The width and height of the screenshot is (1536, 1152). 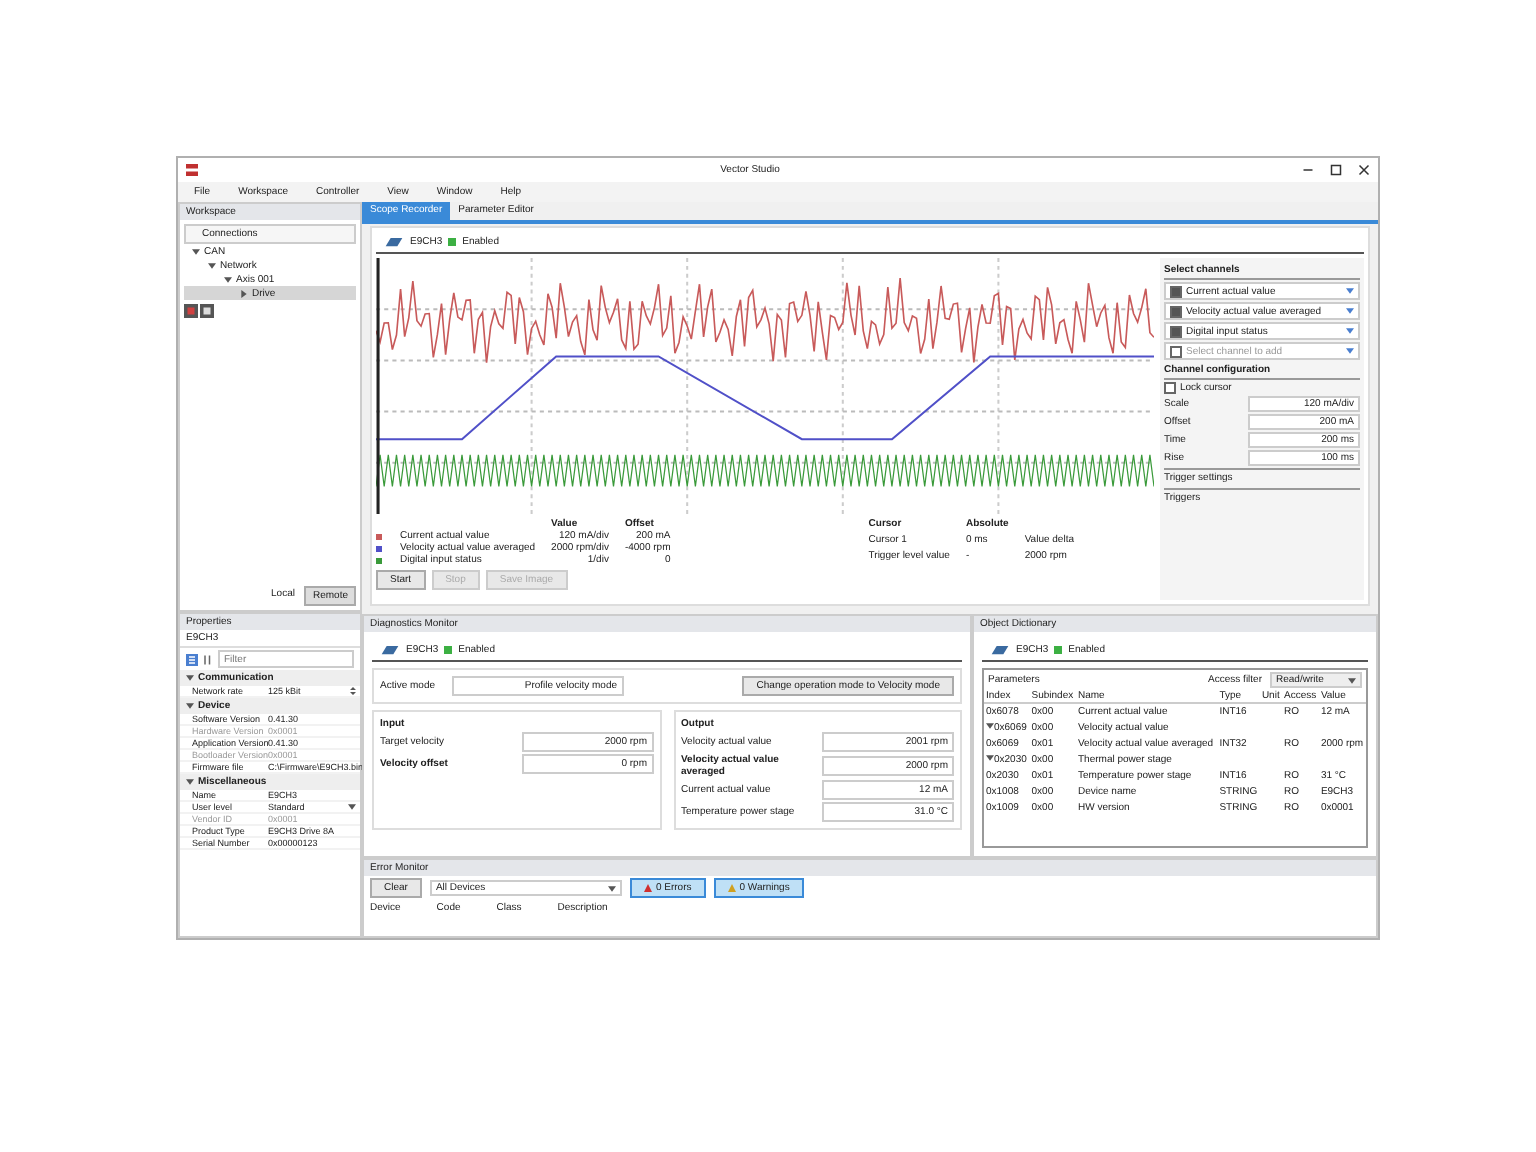 I want to click on minimize-icon, so click(x=1308, y=170).